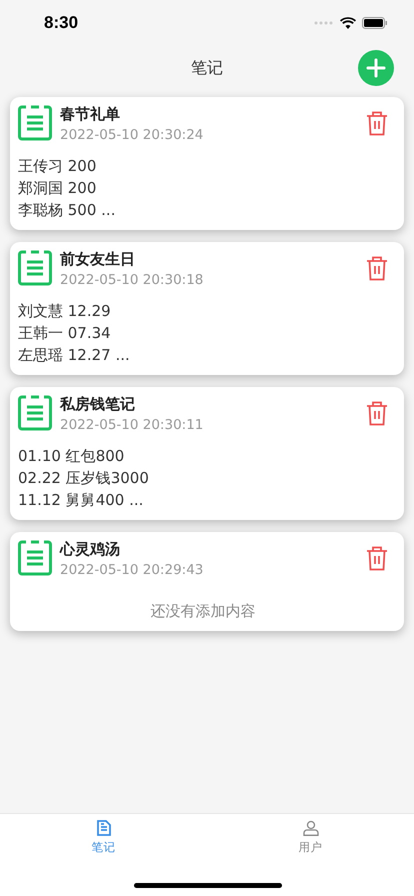  Describe the element at coordinates (375, 23) in the screenshot. I see `battery-icon` at that location.